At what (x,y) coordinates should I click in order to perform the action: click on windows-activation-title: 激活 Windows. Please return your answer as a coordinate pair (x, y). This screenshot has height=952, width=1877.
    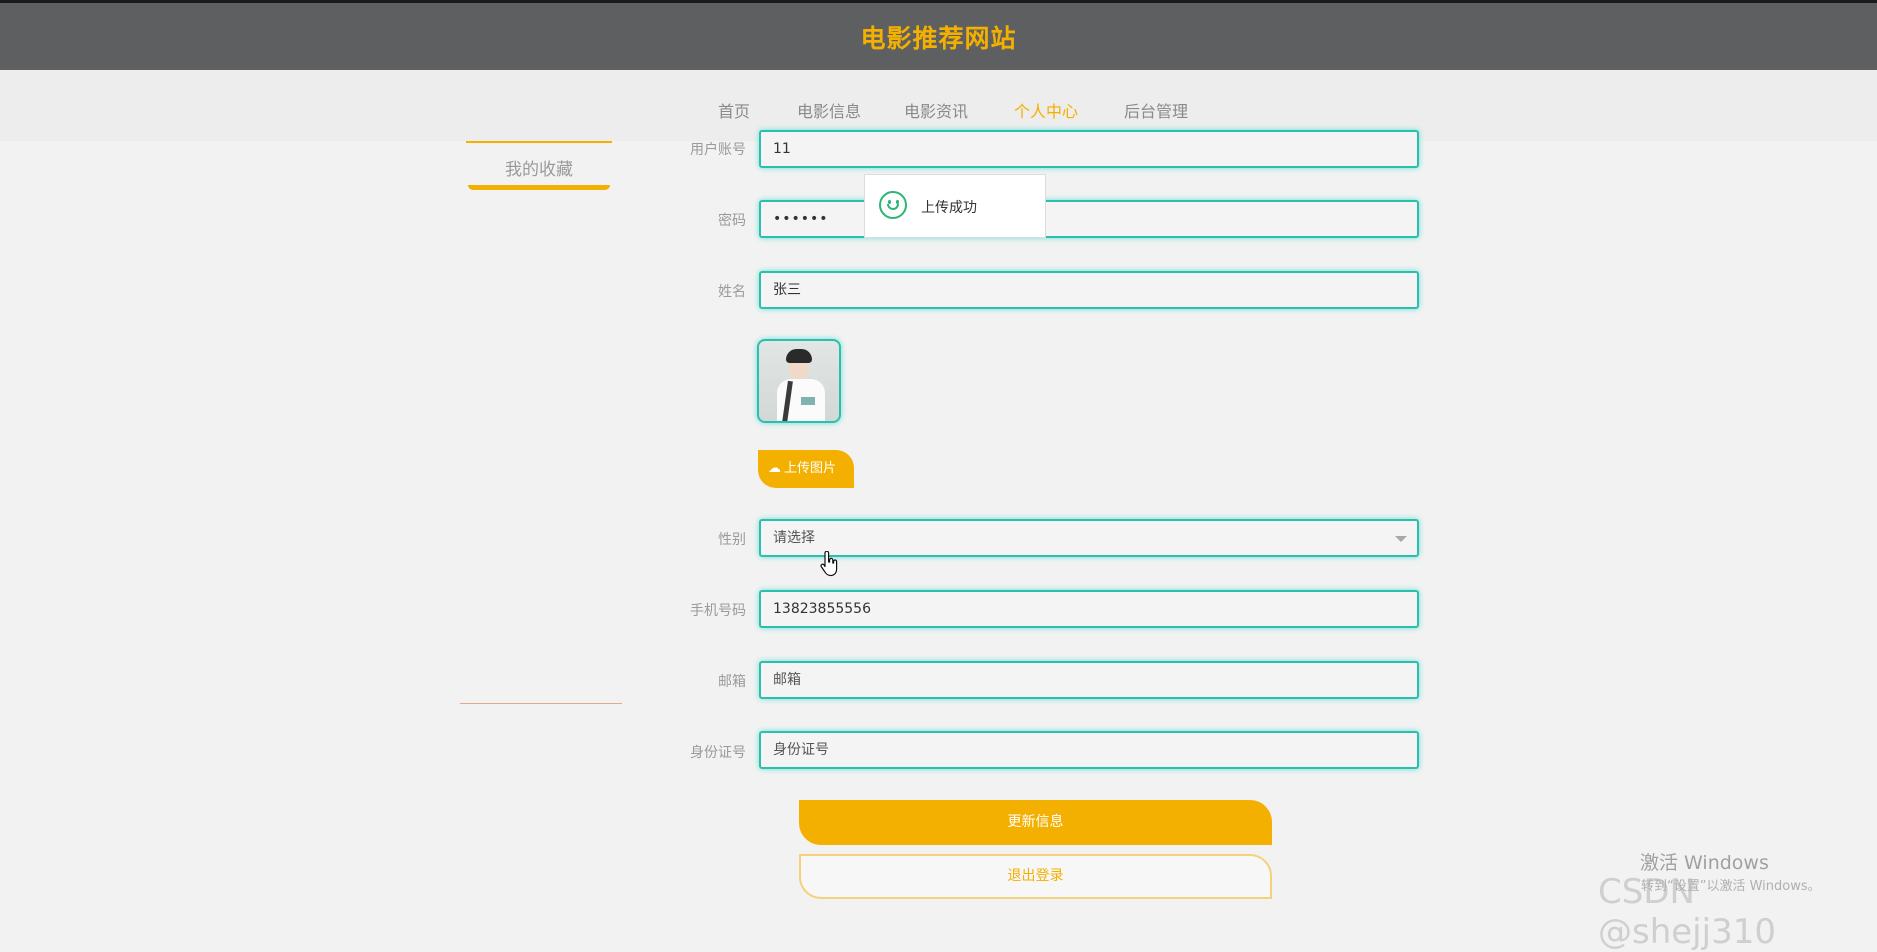
    Looking at the image, I should click on (1704, 863).